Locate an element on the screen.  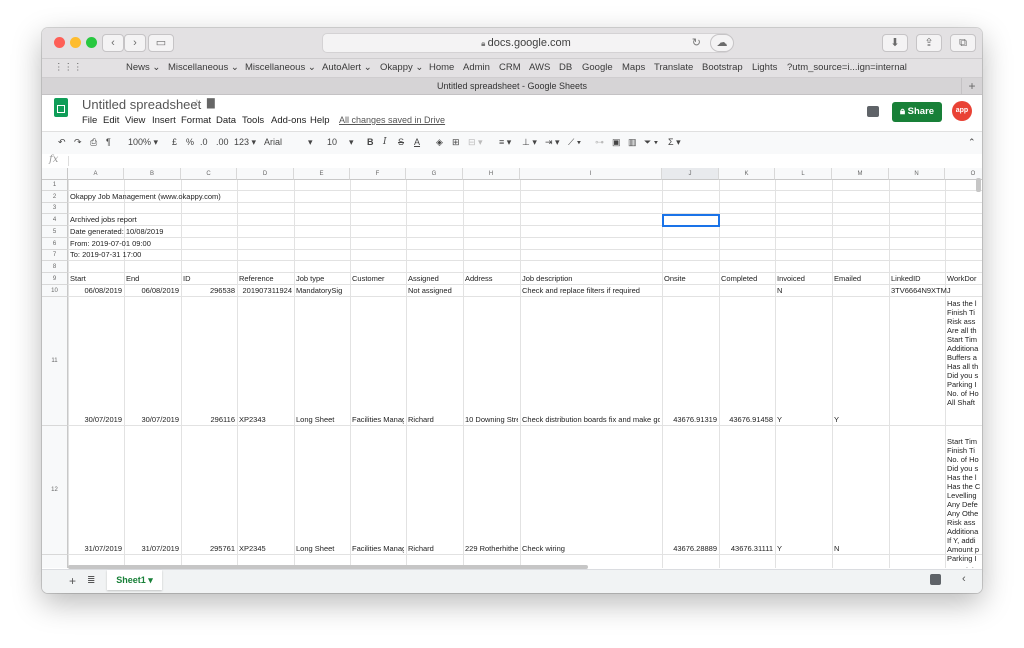
header-cell: WorkDor is located at coordinates (964, 279).